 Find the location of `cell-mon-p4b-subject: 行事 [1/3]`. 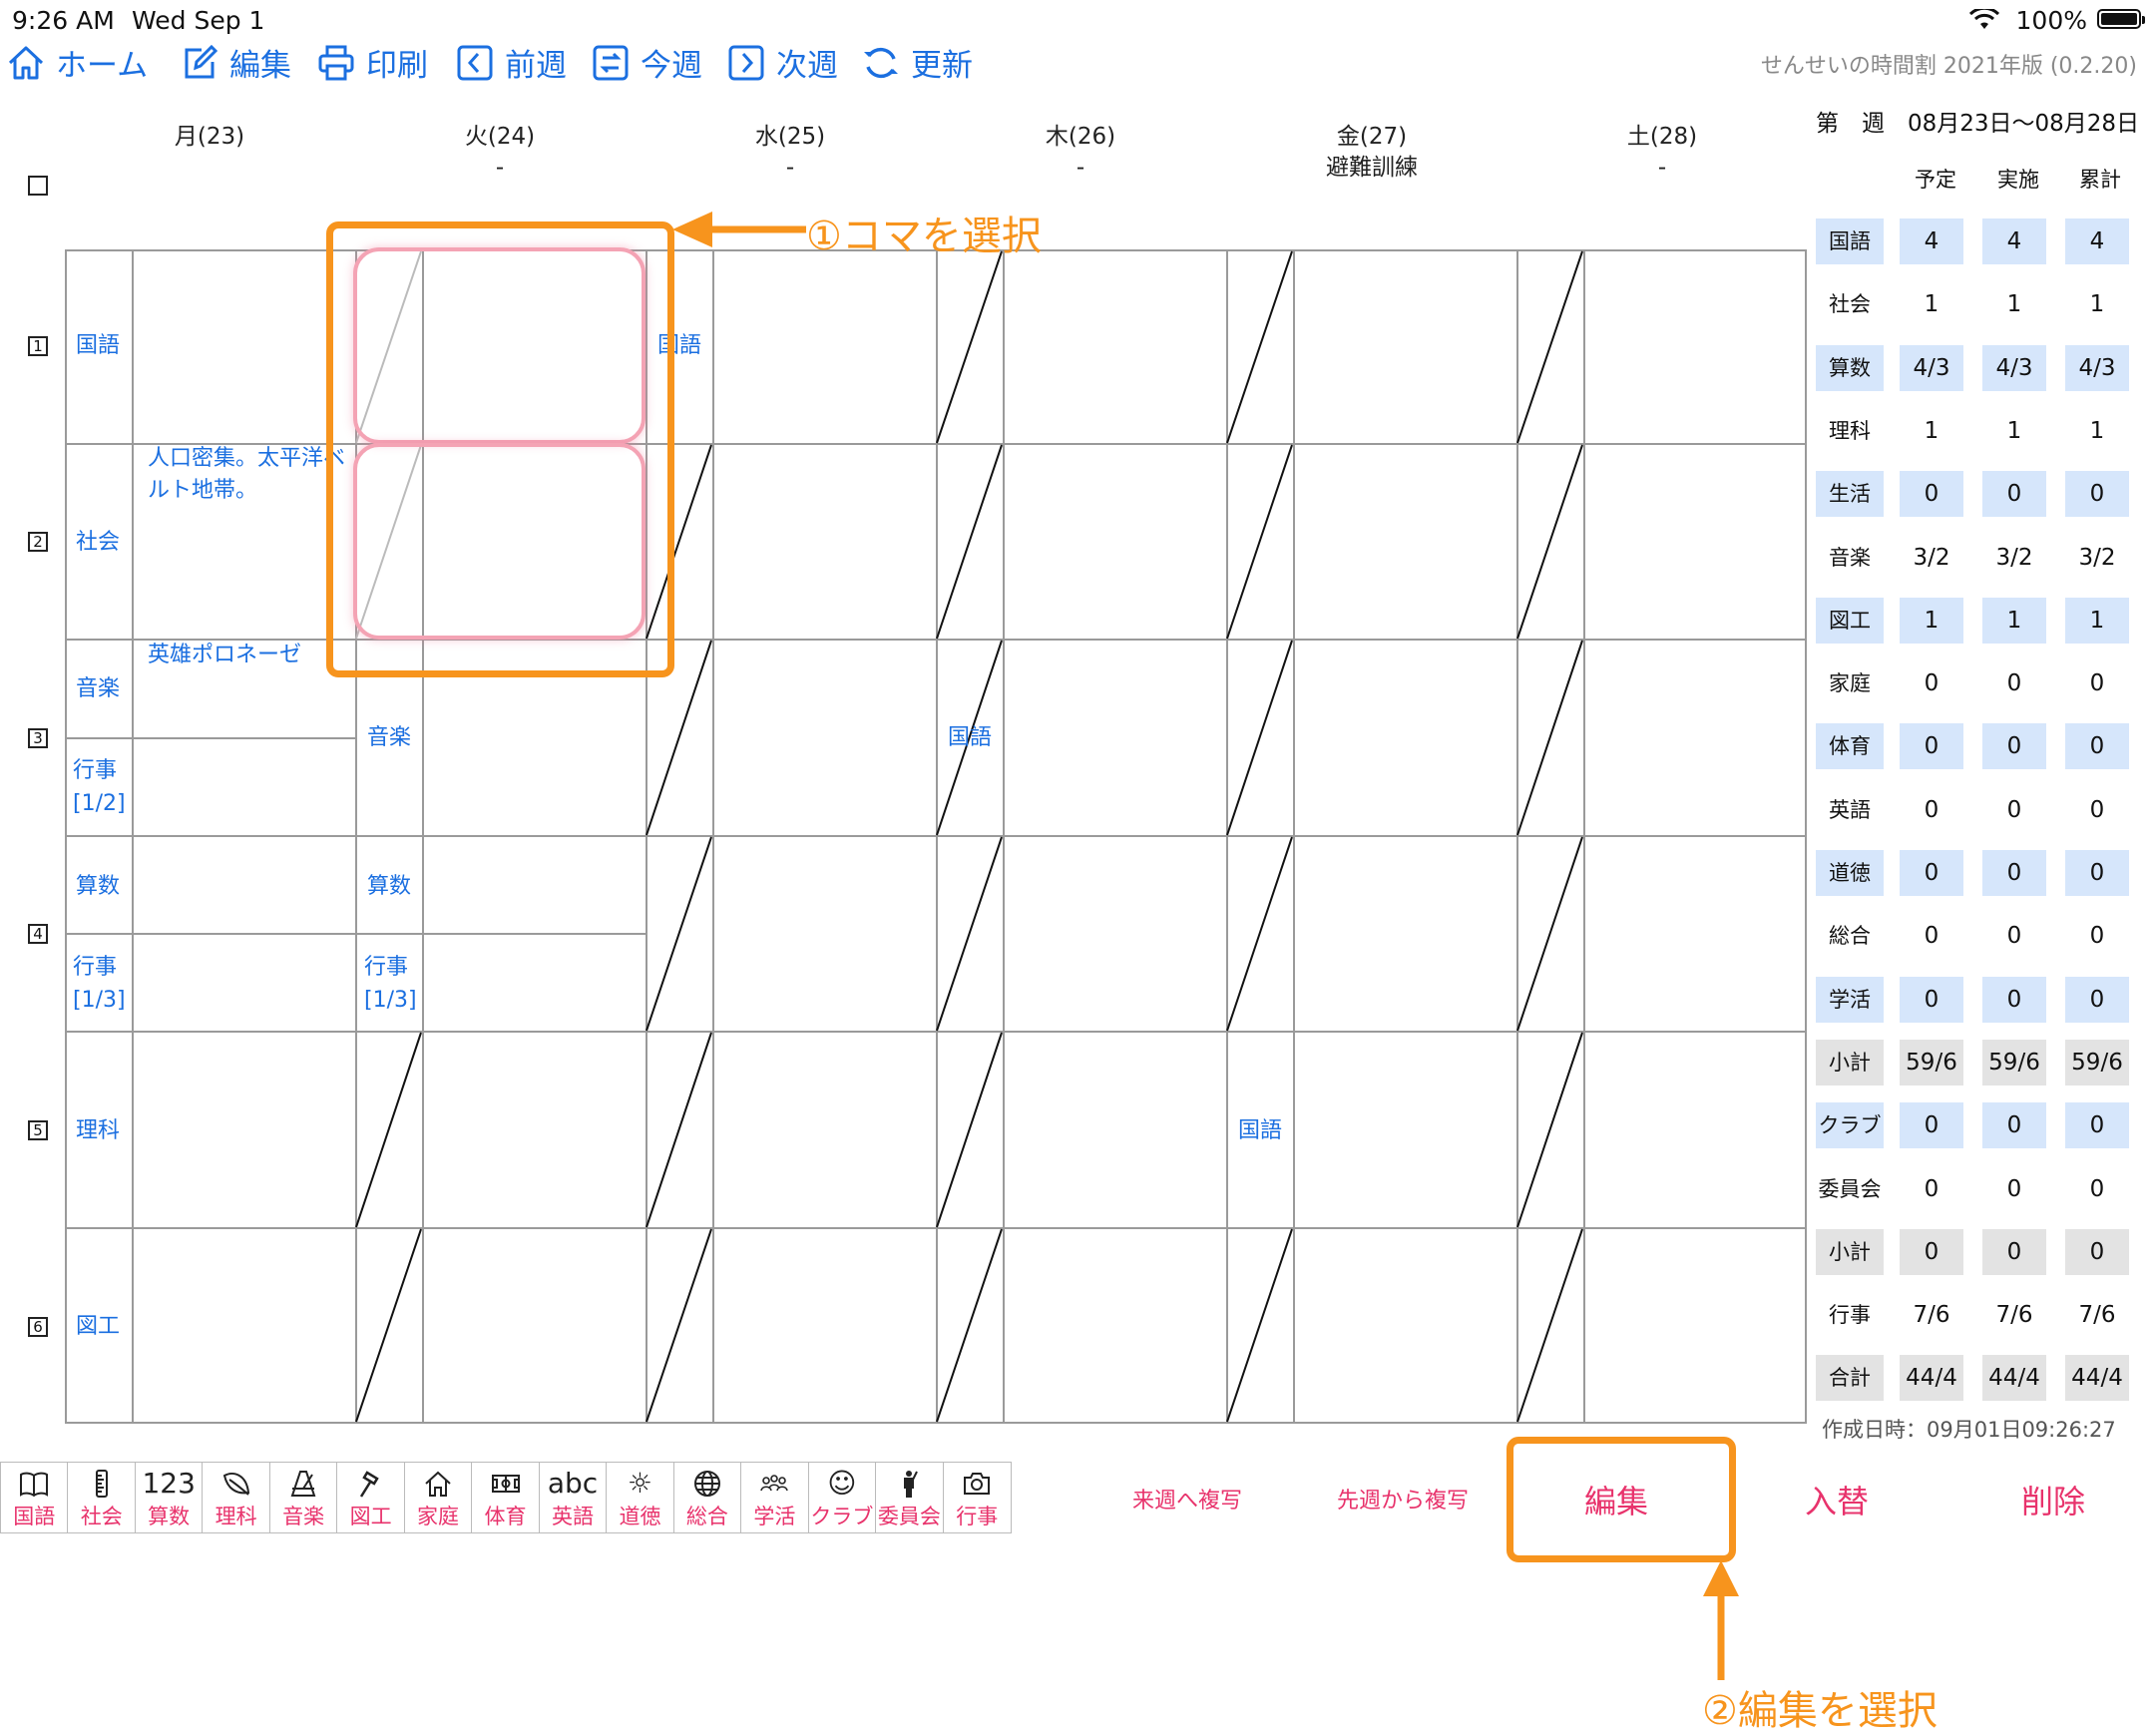

cell-mon-p4b-subject: 行事 [1/3] is located at coordinates (99, 984).